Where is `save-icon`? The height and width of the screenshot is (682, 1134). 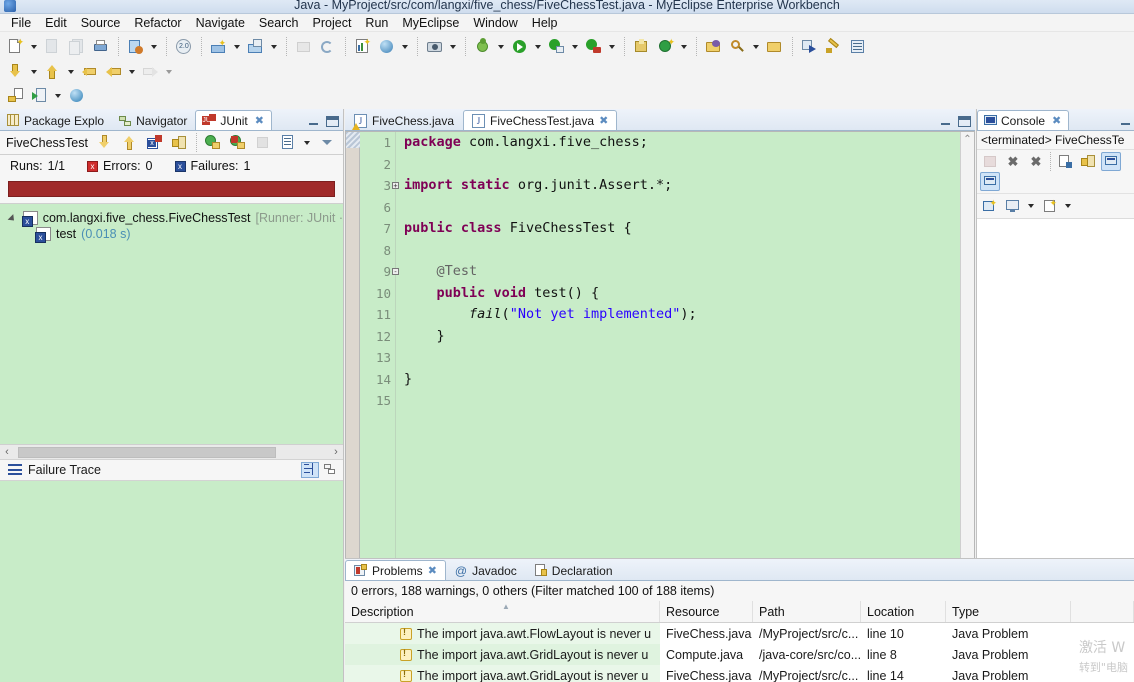
save-icon is located at coordinates (53, 46).